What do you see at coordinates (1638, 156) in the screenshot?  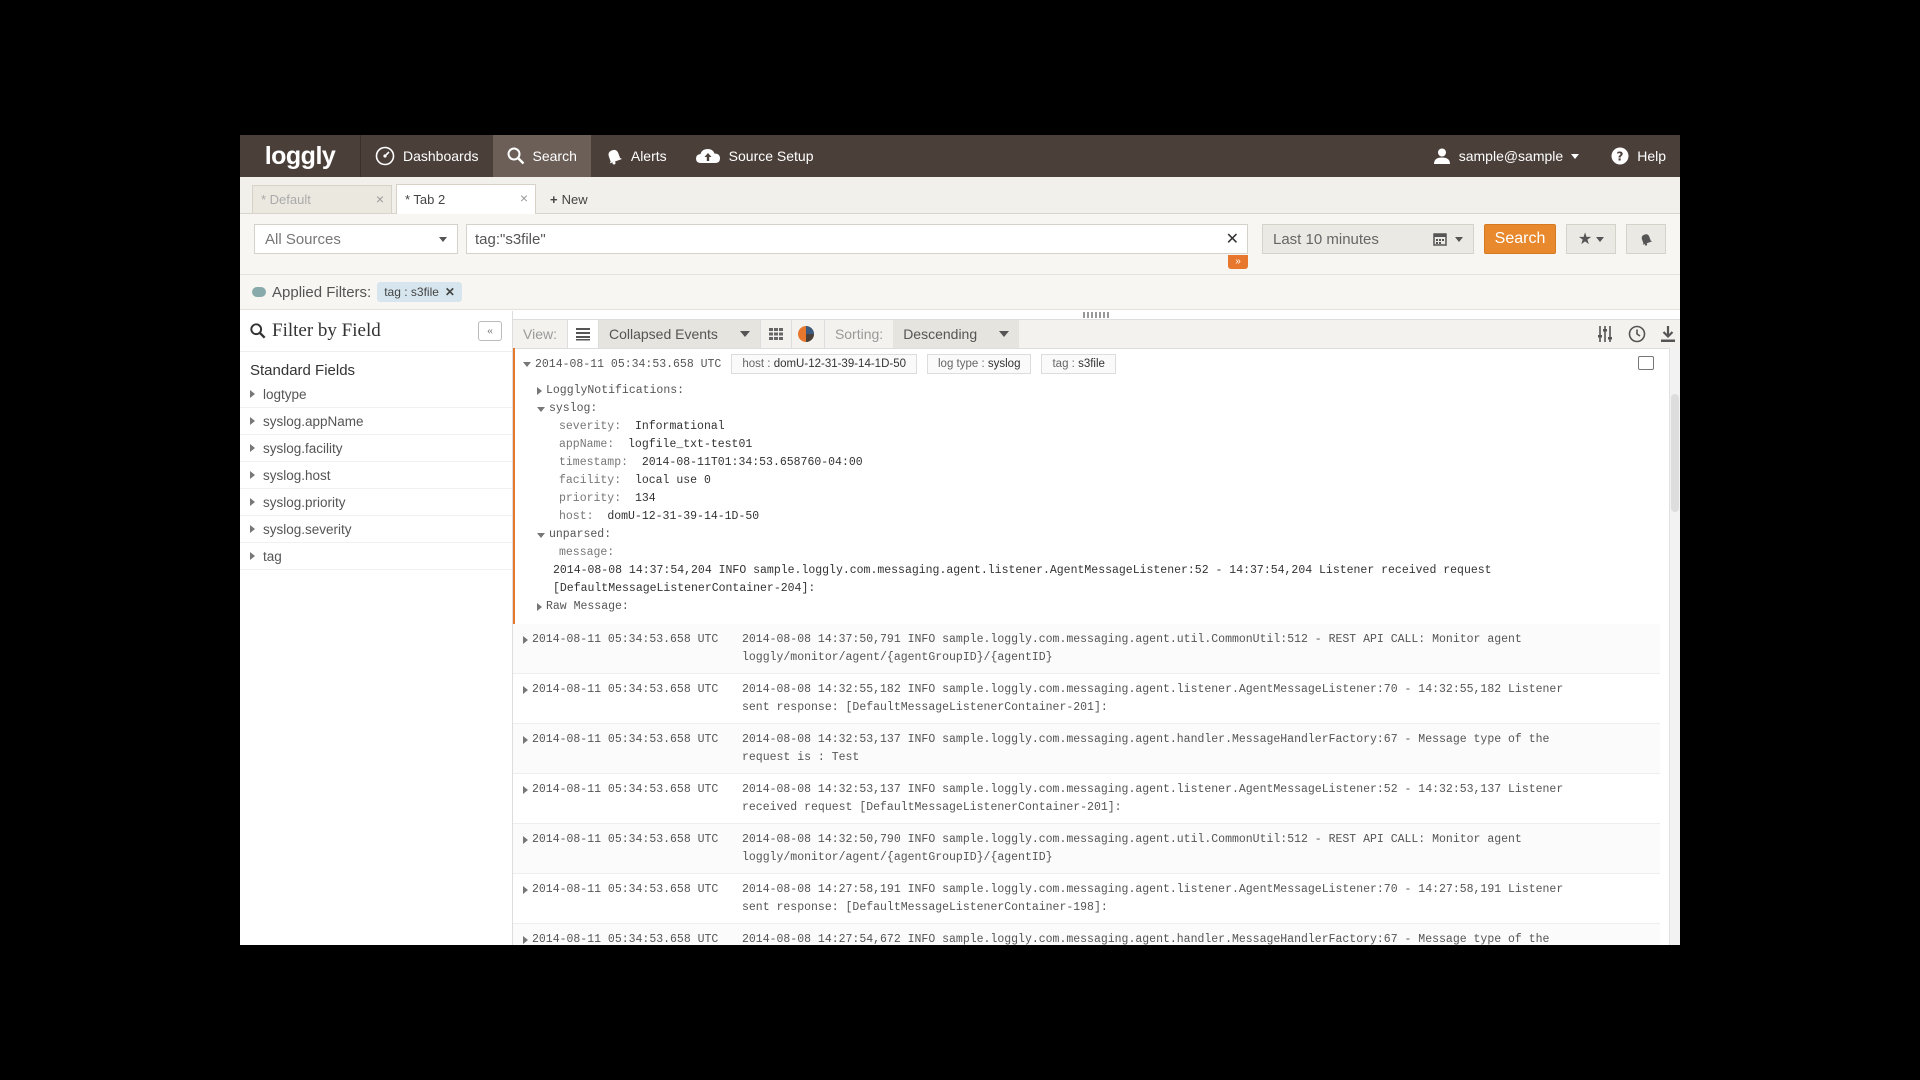 I see `help-link: ? Help` at bounding box center [1638, 156].